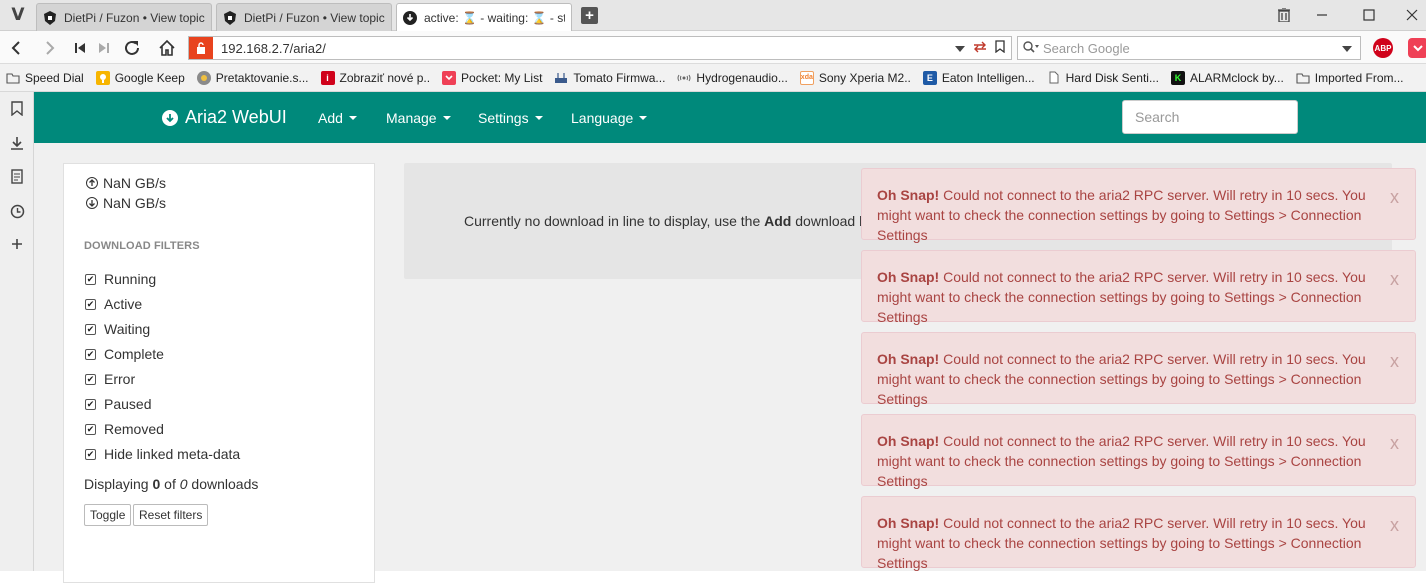 Image resolution: width=1426 pixels, height=583 pixels. Describe the element at coordinates (17, 244) in the screenshot. I see `add-panel-icon` at that location.